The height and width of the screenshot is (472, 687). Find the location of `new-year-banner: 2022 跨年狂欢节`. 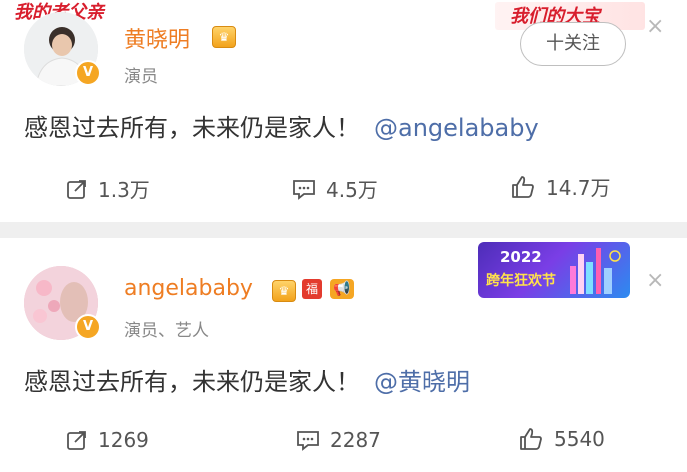

new-year-banner: 2022 跨年狂欢节 is located at coordinates (554, 270).